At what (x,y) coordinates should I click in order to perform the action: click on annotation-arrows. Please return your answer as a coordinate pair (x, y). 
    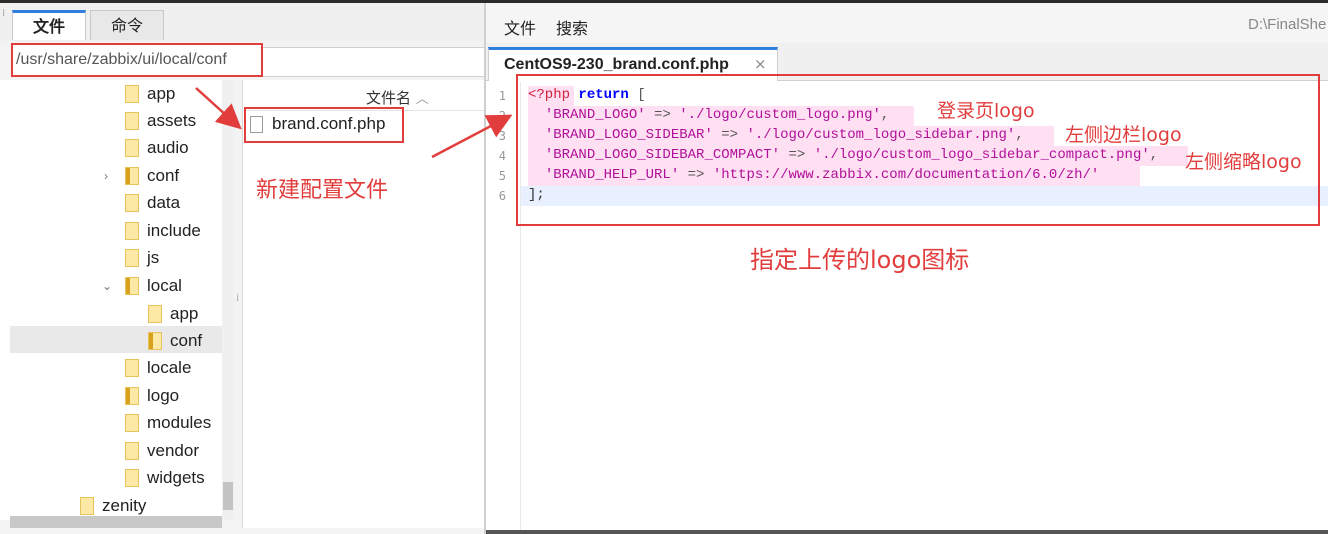
    Looking at the image, I should click on (354, 123).